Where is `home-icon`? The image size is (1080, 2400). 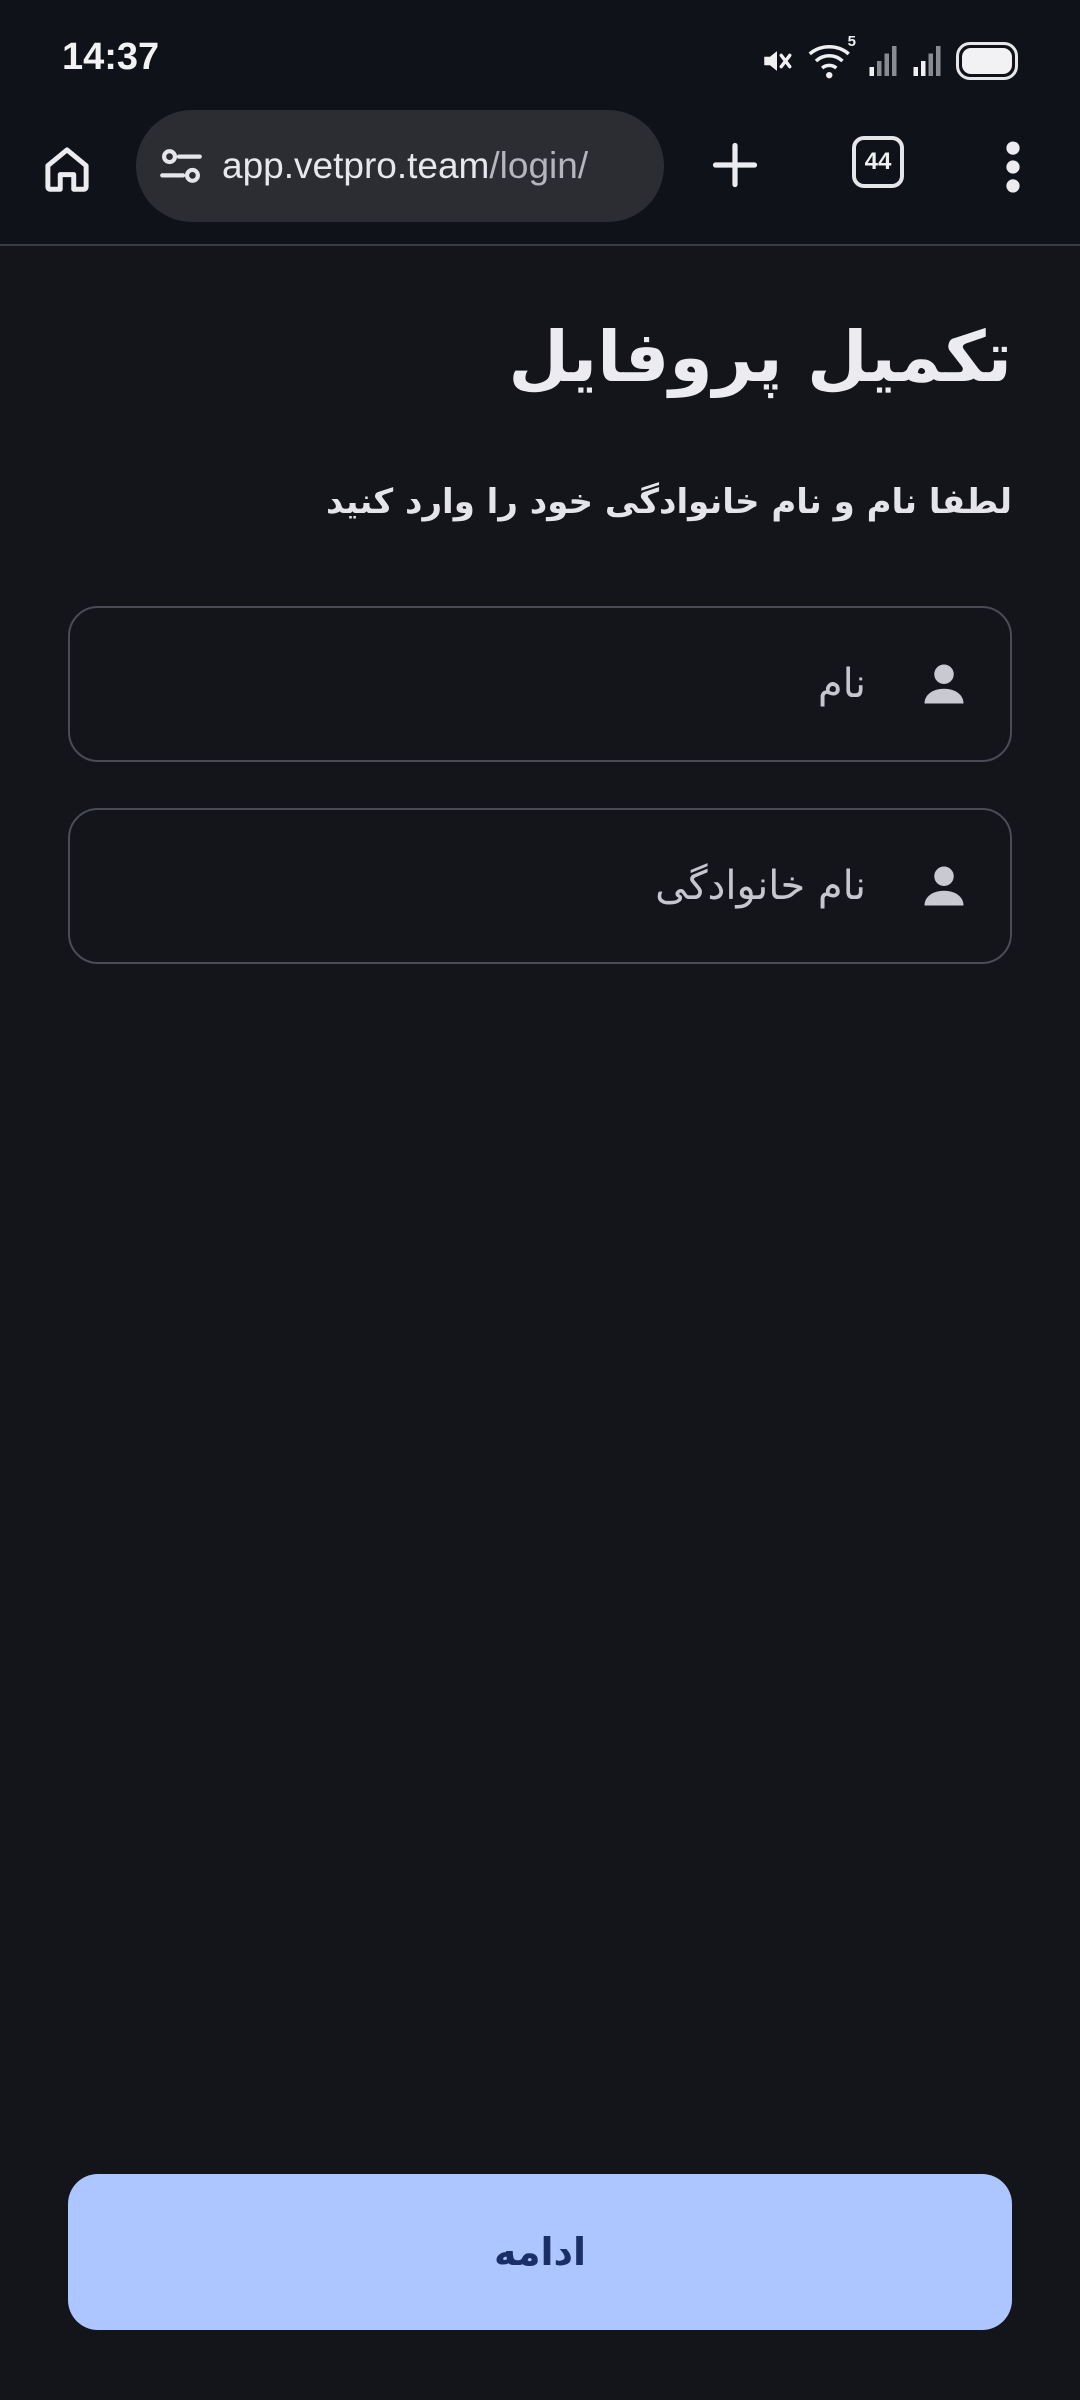 home-icon is located at coordinates (67, 169).